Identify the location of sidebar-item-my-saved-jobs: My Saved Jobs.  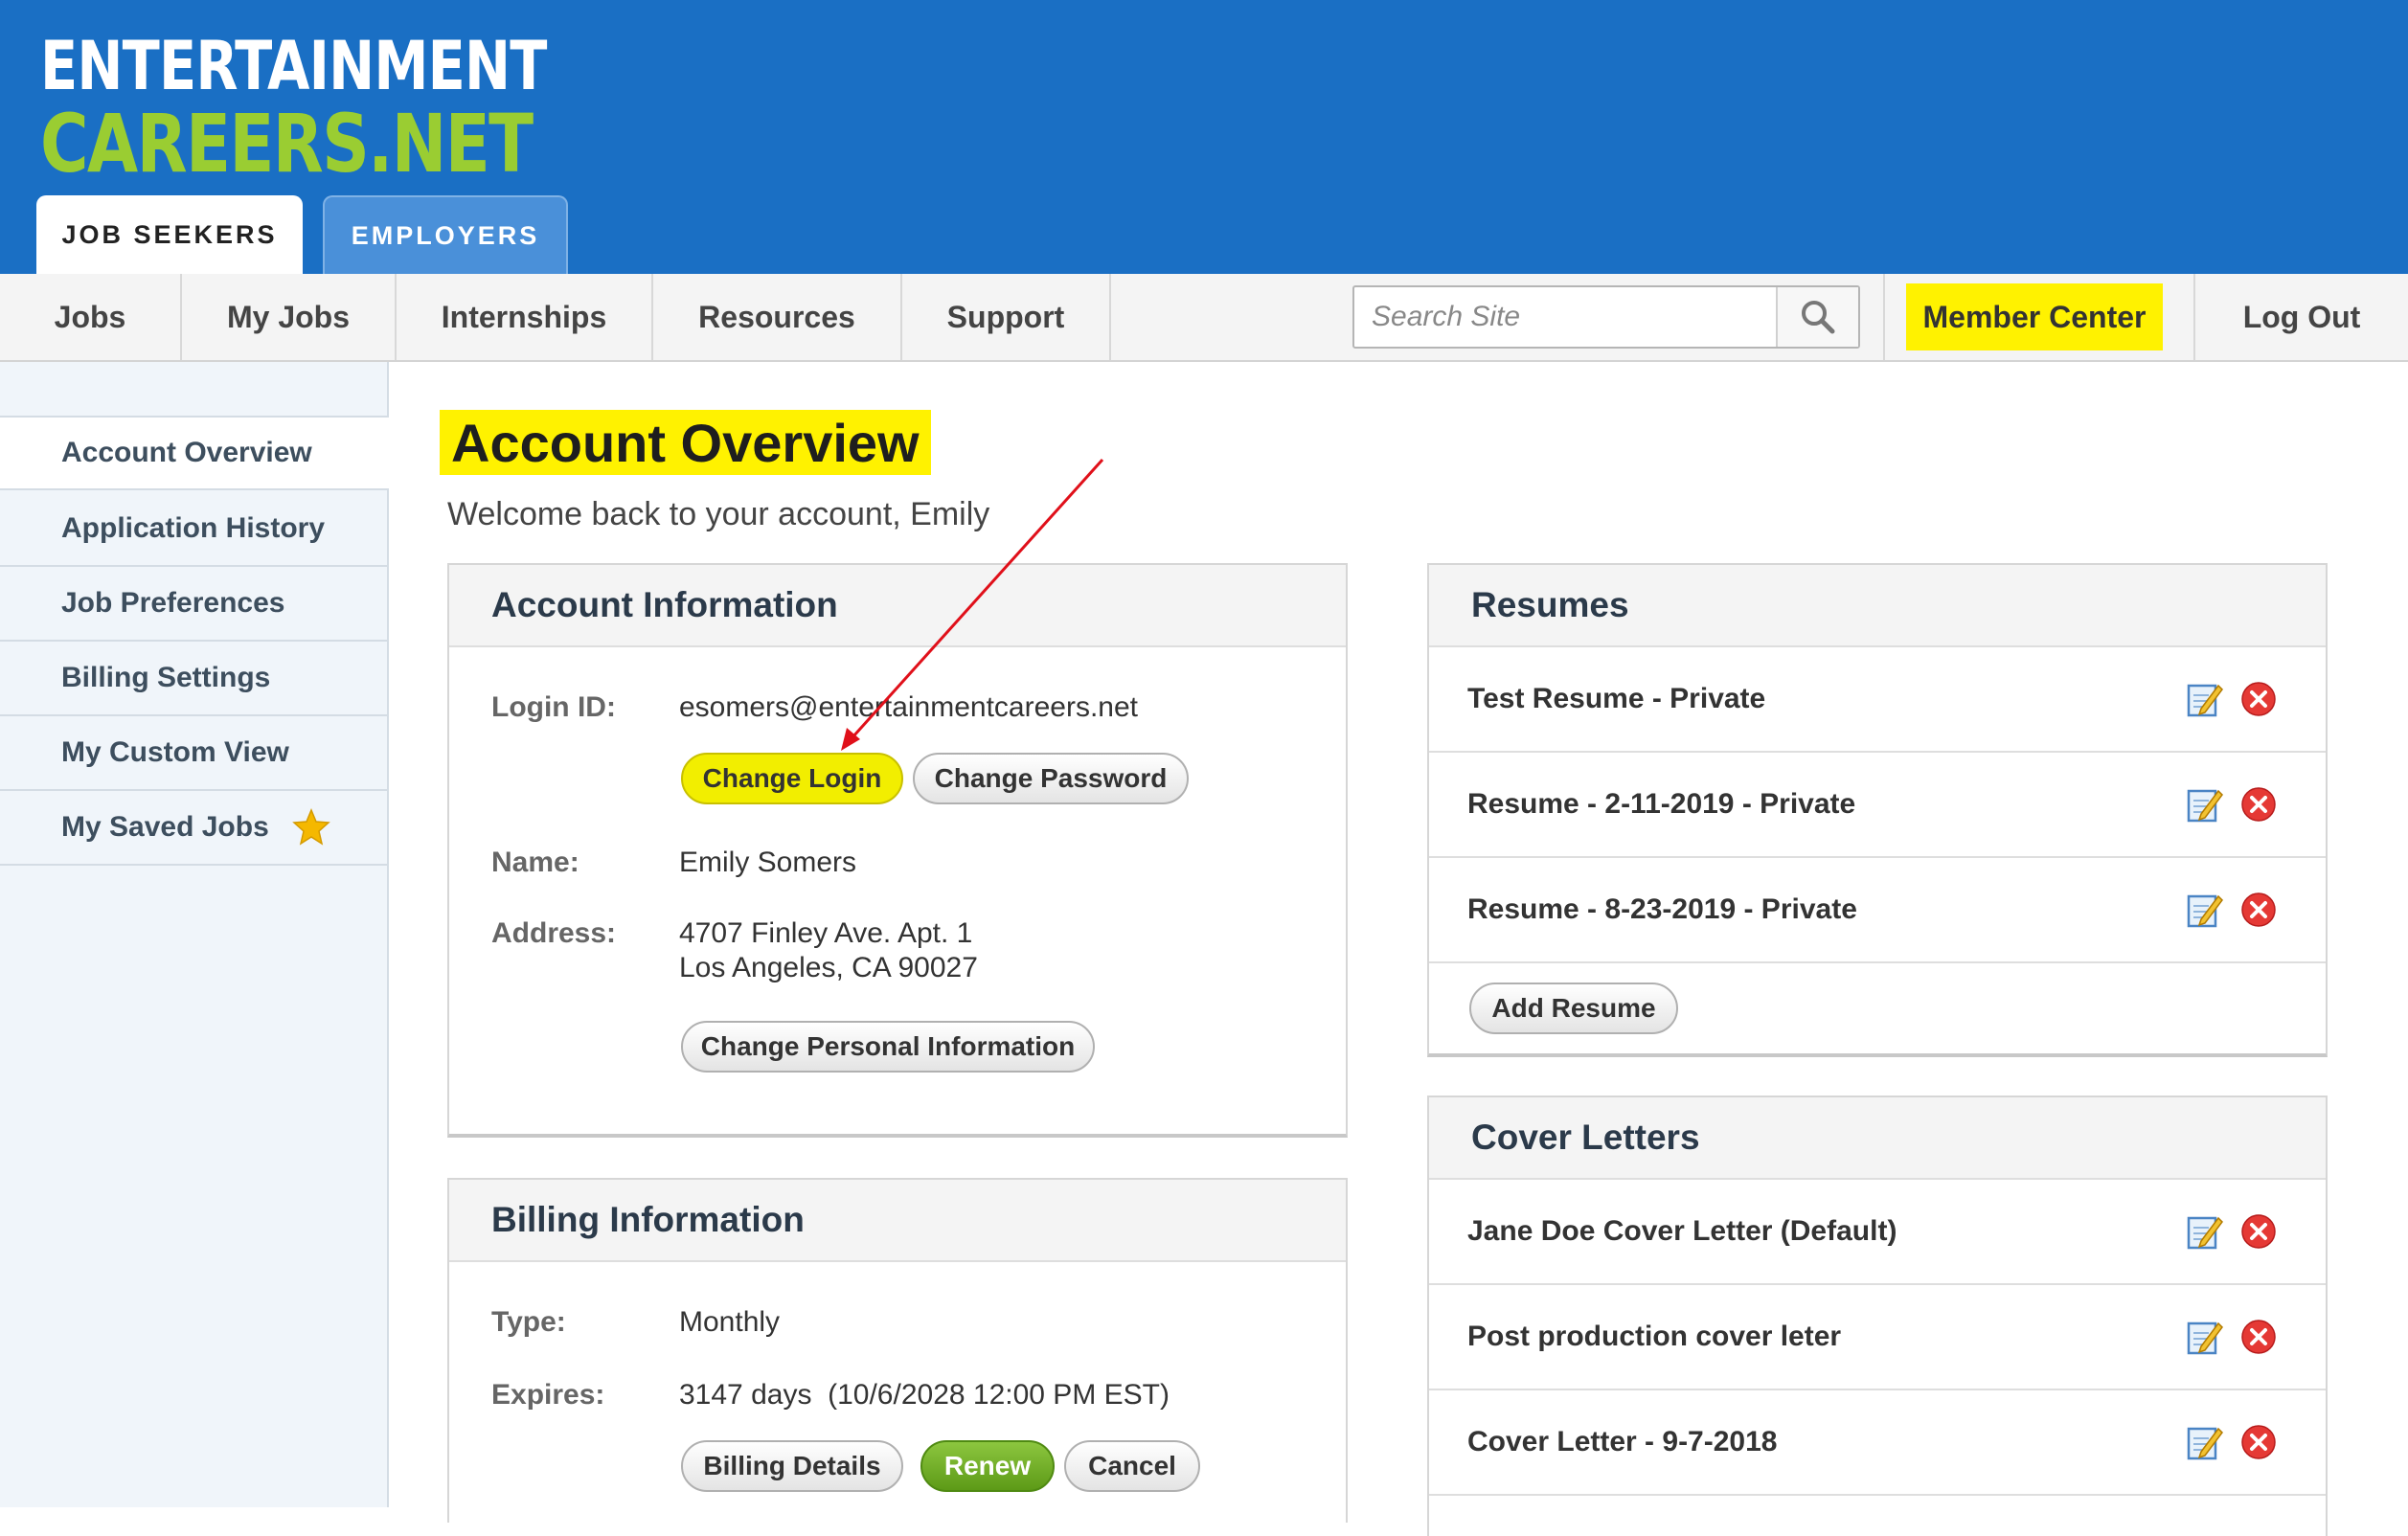
(194, 828).